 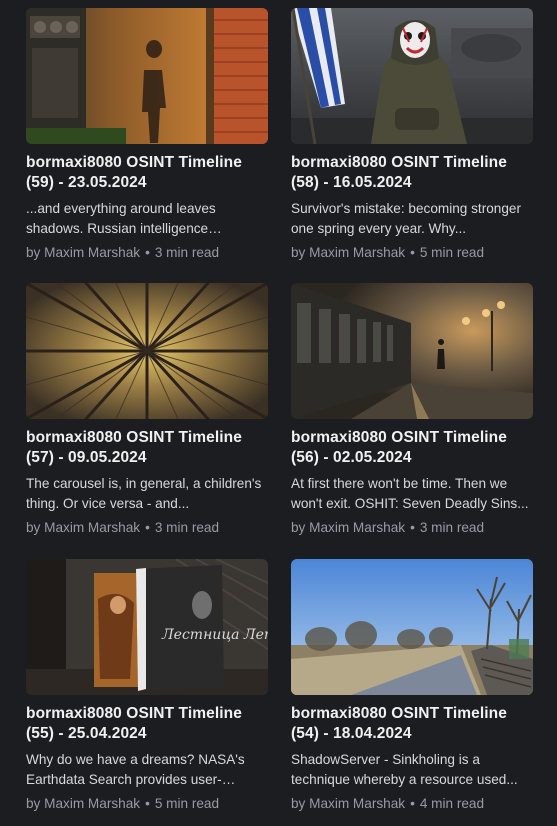 I want to click on post-meta: by Maxim Marshak • 4 min read, so click(x=412, y=804).